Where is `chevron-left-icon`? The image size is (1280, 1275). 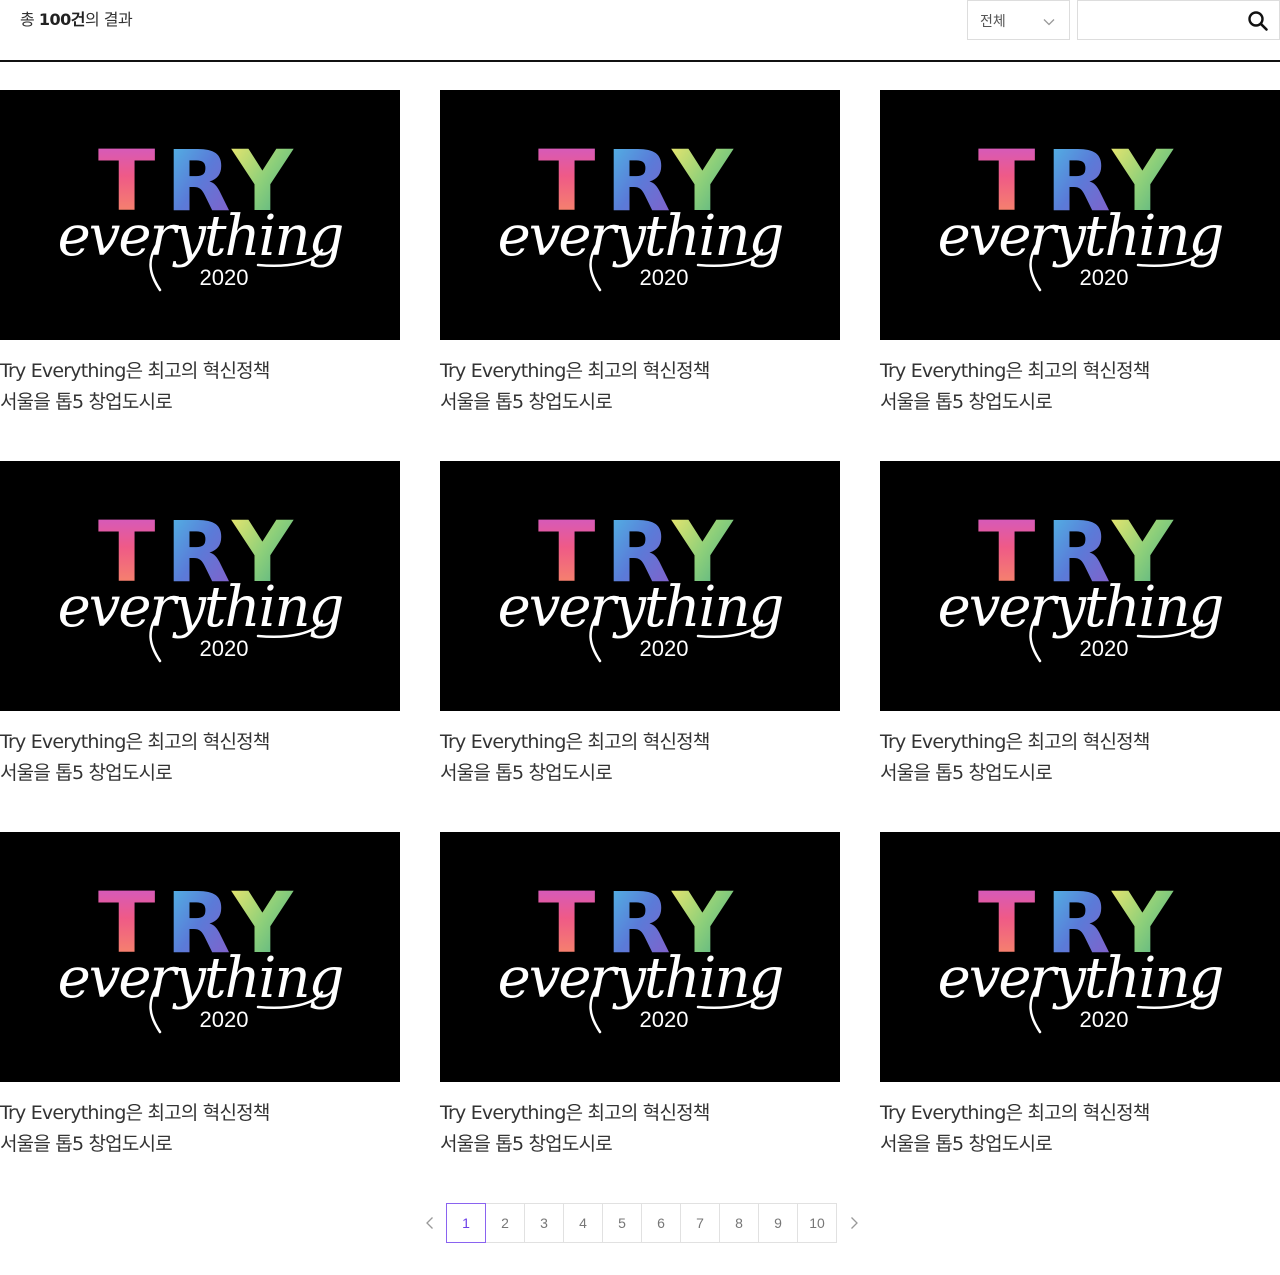
chevron-left-icon is located at coordinates (430, 1223).